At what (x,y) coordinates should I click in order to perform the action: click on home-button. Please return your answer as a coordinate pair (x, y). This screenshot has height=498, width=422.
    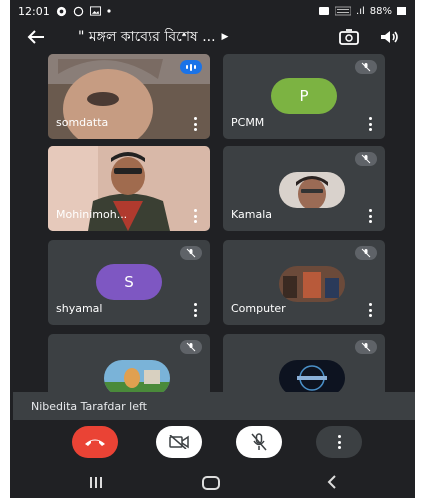
    Looking at the image, I should click on (211, 483).